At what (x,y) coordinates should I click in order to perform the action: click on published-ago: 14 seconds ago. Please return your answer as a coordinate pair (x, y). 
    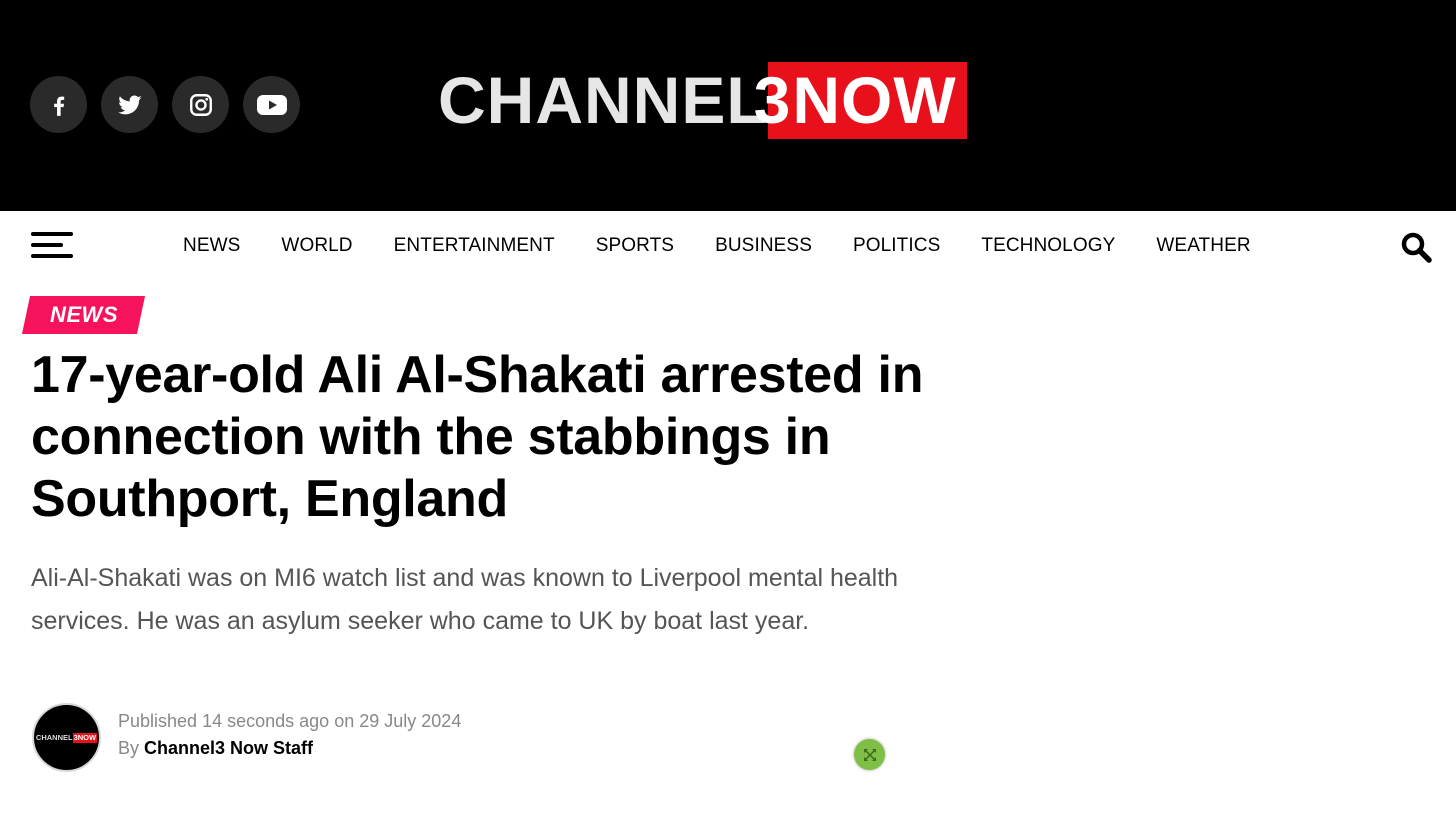
    Looking at the image, I should click on (266, 721).